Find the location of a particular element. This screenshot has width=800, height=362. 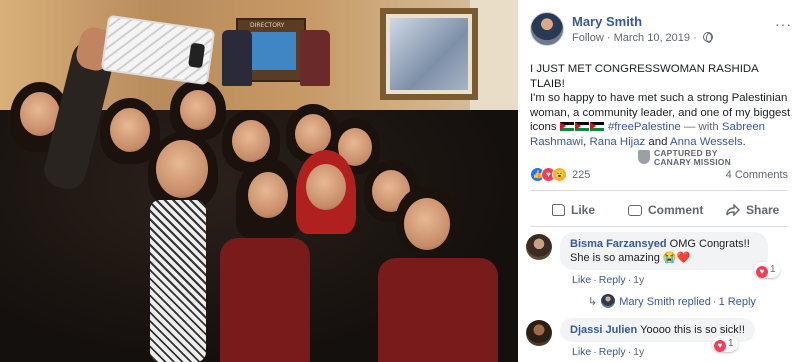

comment-icon is located at coordinates (635, 210).